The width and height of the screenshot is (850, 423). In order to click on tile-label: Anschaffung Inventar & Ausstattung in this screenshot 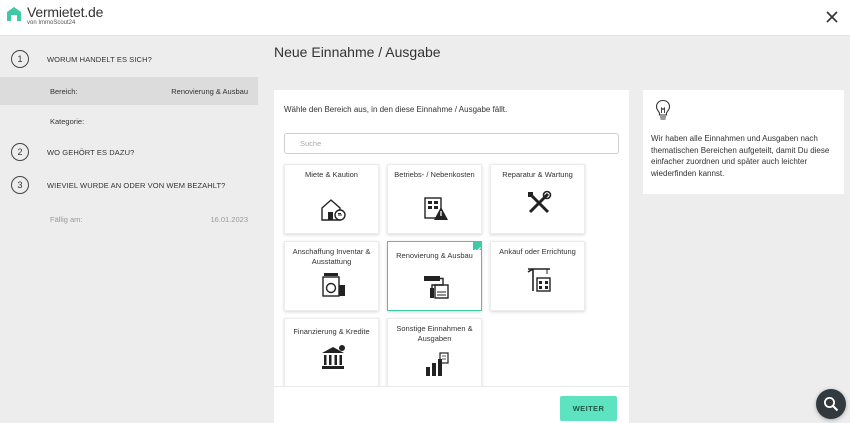, I will do `click(331, 256)`.